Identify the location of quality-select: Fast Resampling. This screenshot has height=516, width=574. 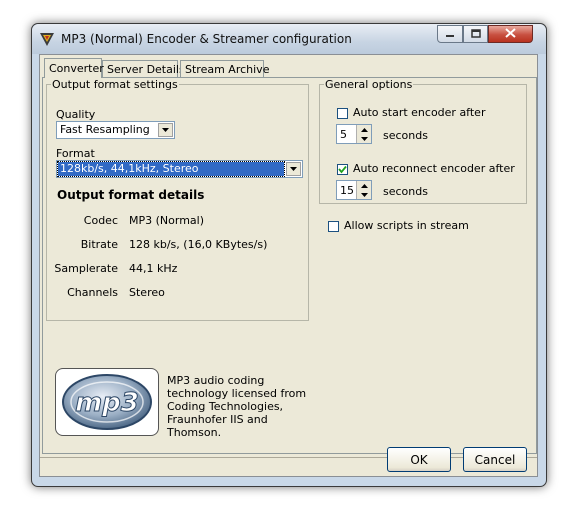
(115, 130).